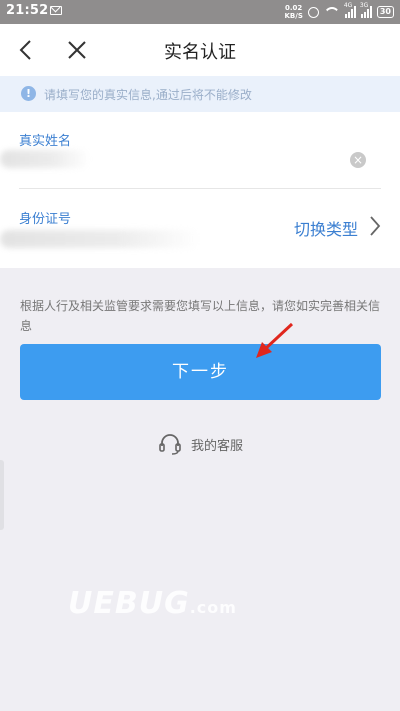  Describe the element at coordinates (148, 95) in the screenshot. I see `notice-text: 请填写您的真实信息,通过后将不能修改` at that location.